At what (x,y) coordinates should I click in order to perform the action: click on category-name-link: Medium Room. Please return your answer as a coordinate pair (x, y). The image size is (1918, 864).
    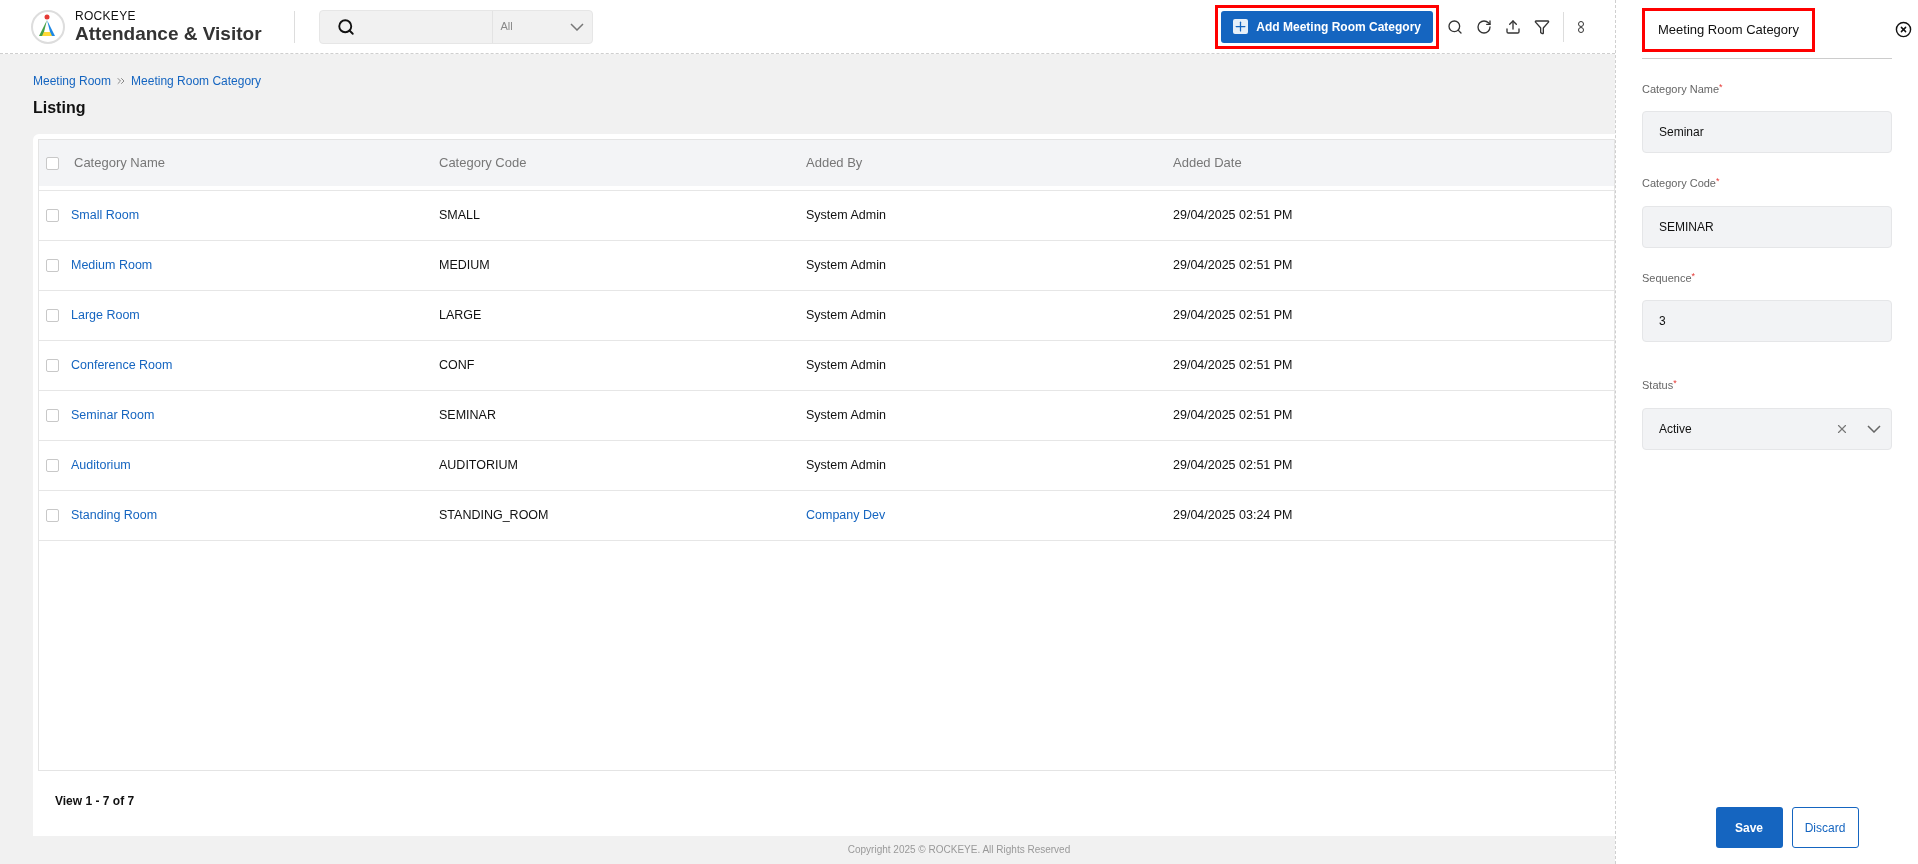
    Looking at the image, I should click on (255, 265).